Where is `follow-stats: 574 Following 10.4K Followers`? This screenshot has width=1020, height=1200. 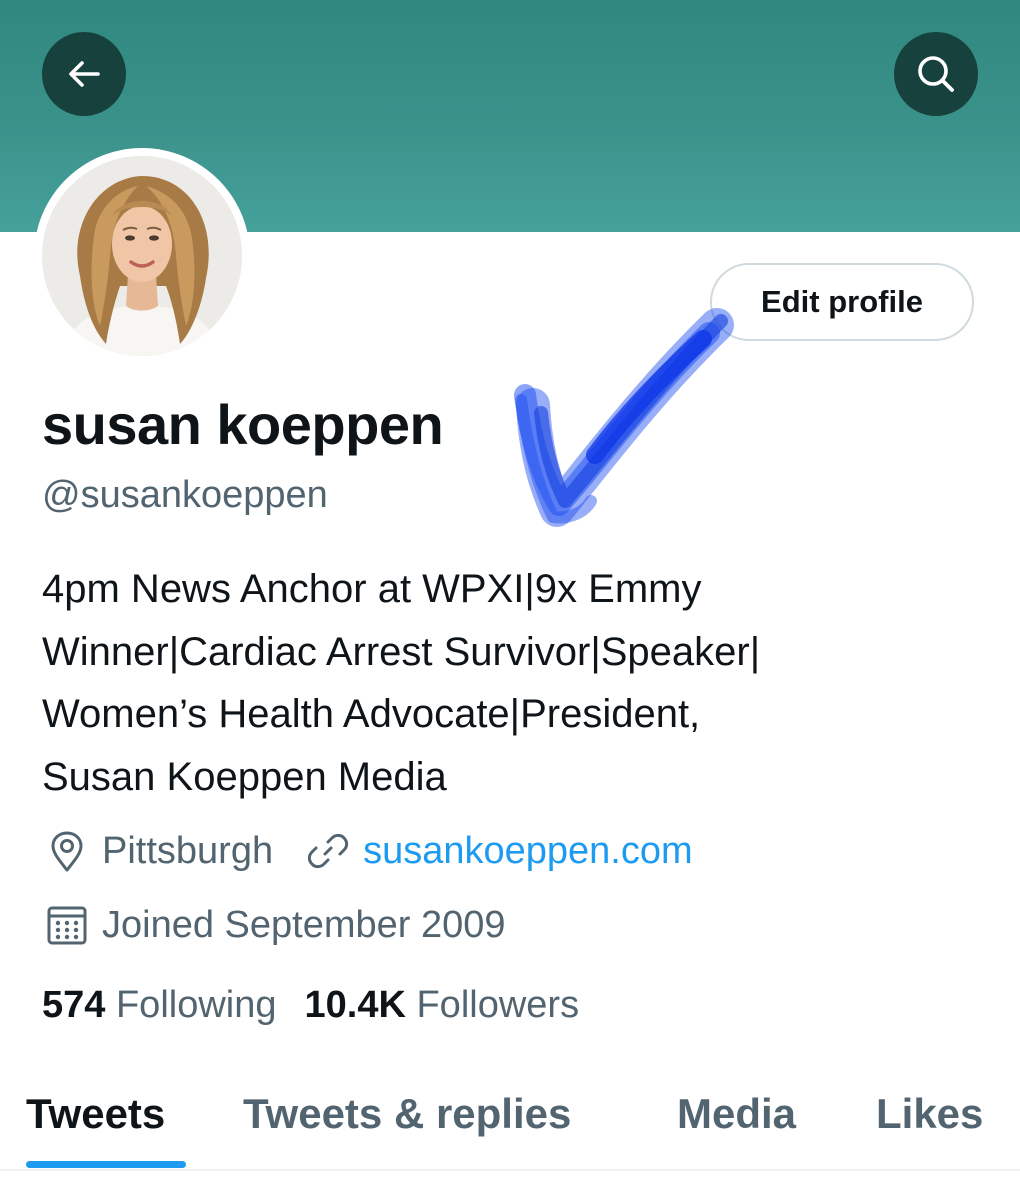
follow-stats: 574 Following 10.4K Followers is located at coordinates (324, 1005).